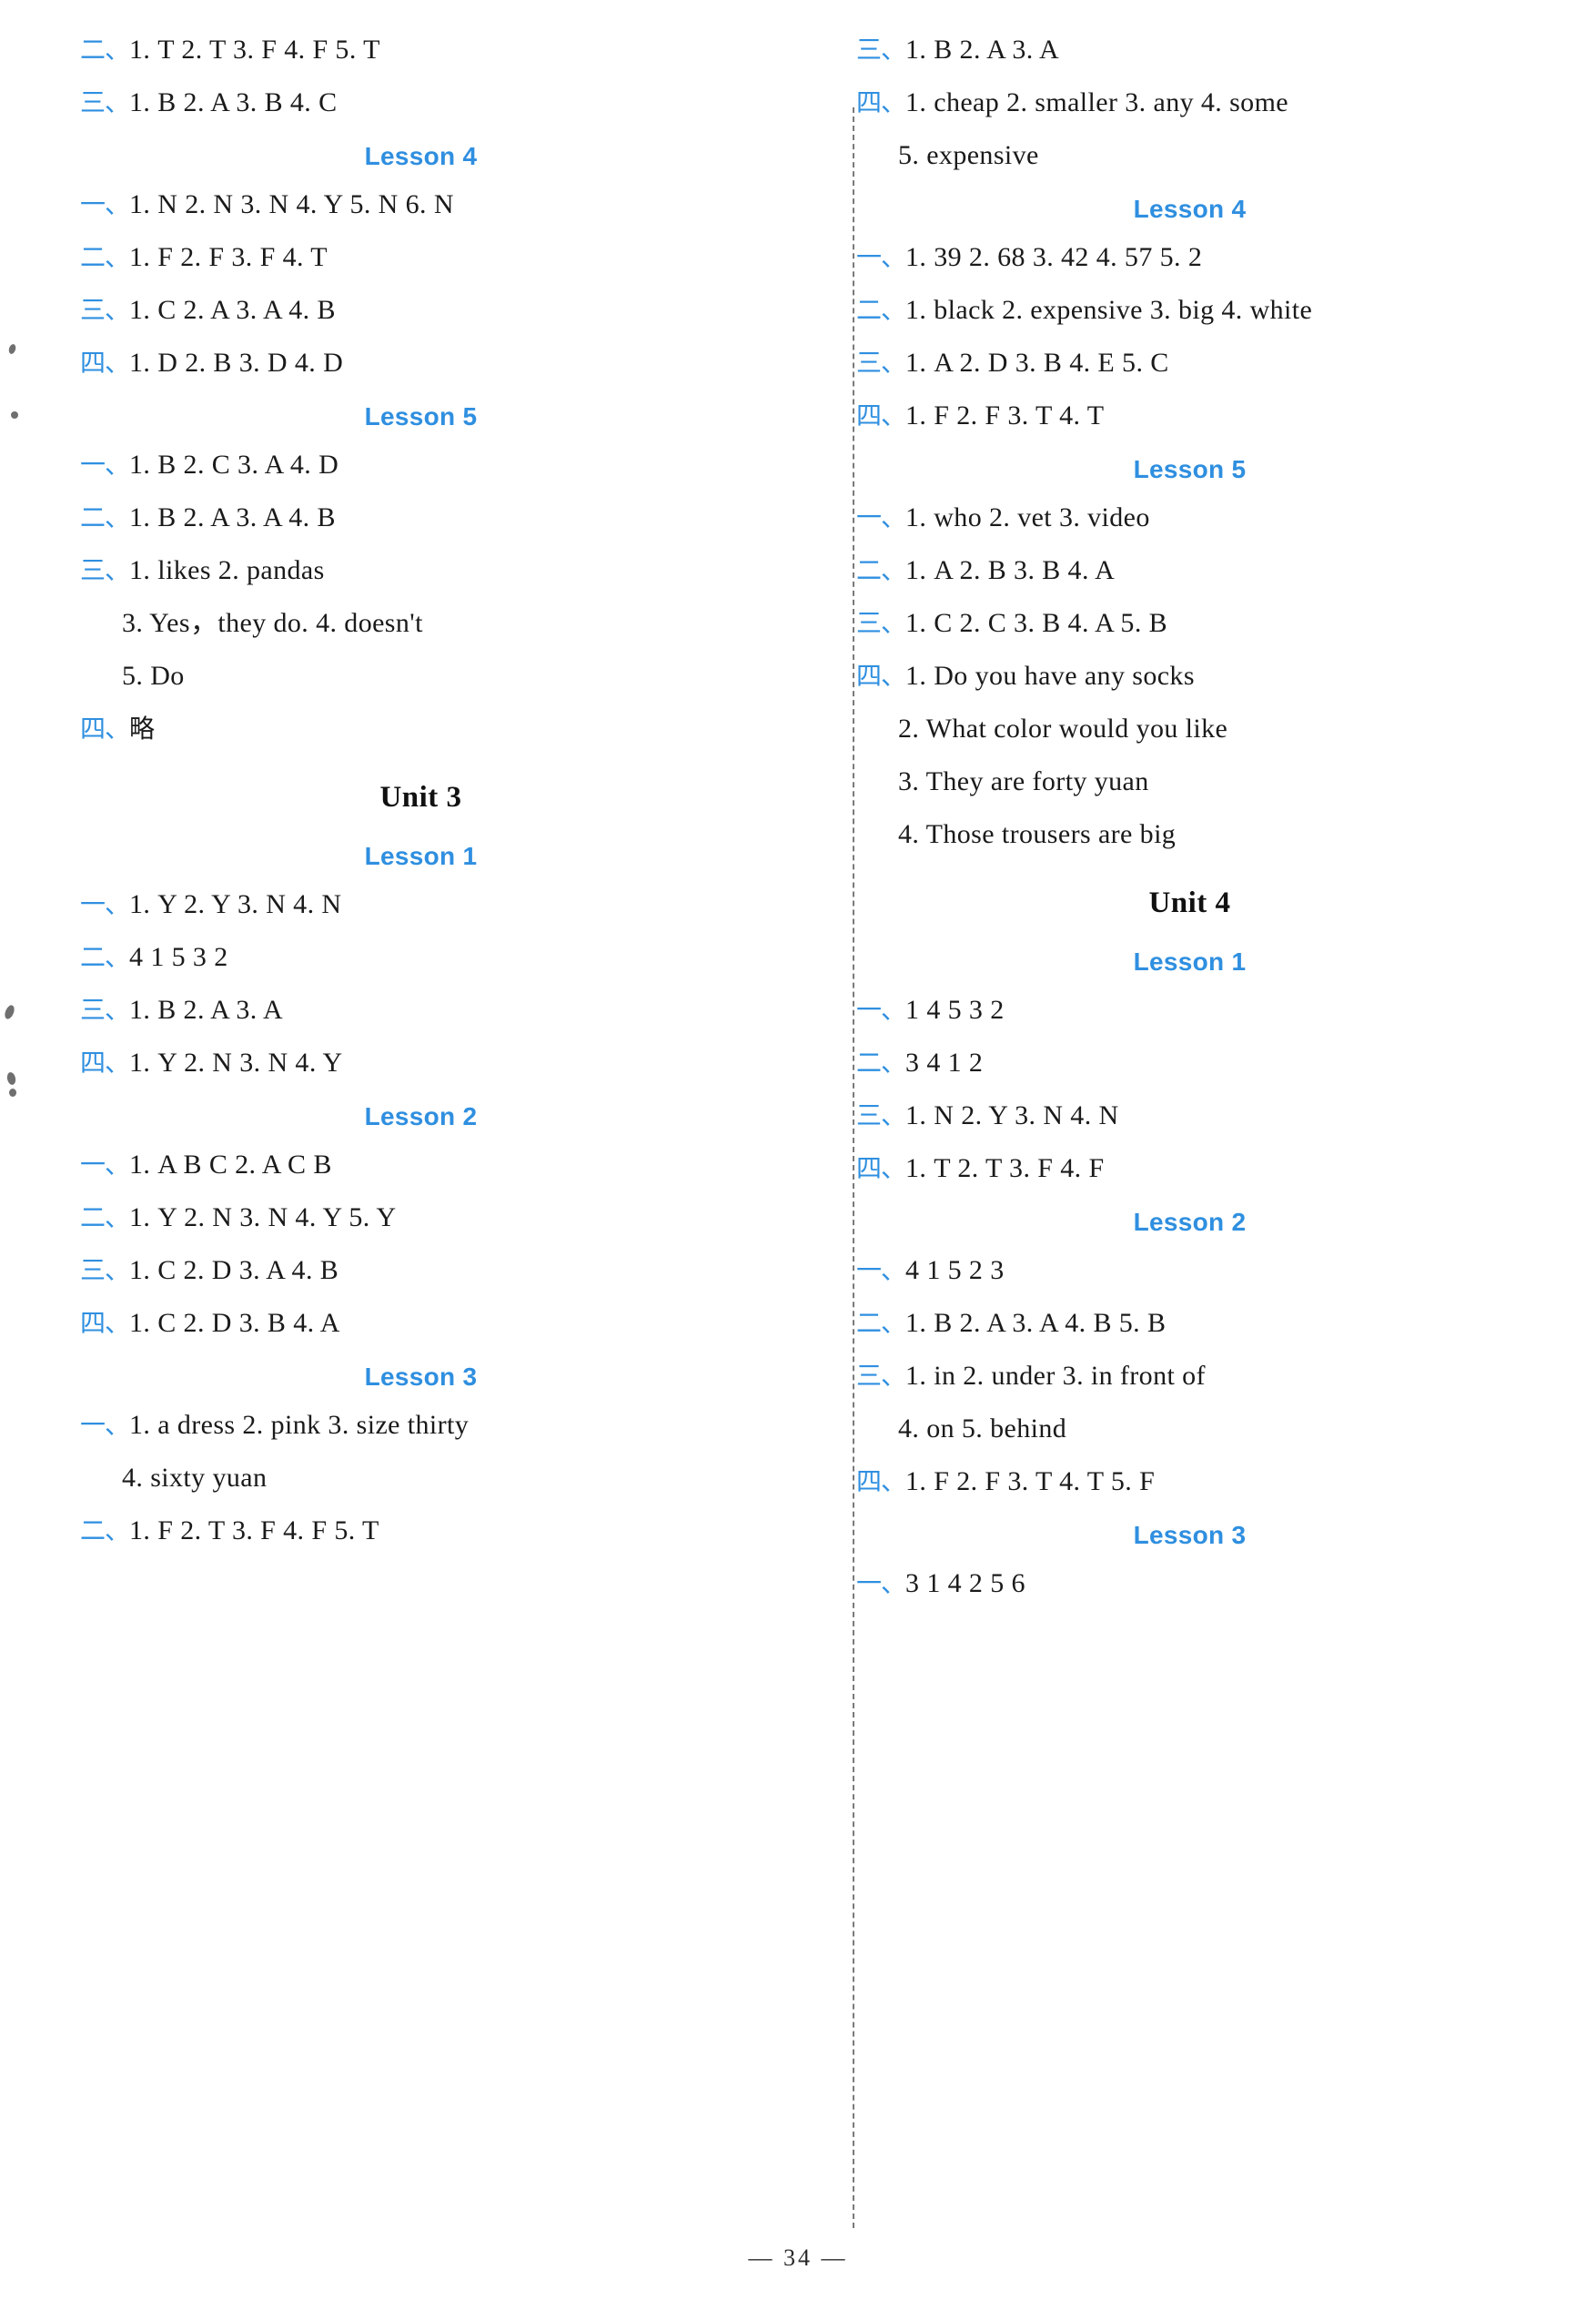  Describe the element at coordinates (232, 310) in the screenshot. I see `answer-text: 1. C 2. A 3. A 4. B` at that location.